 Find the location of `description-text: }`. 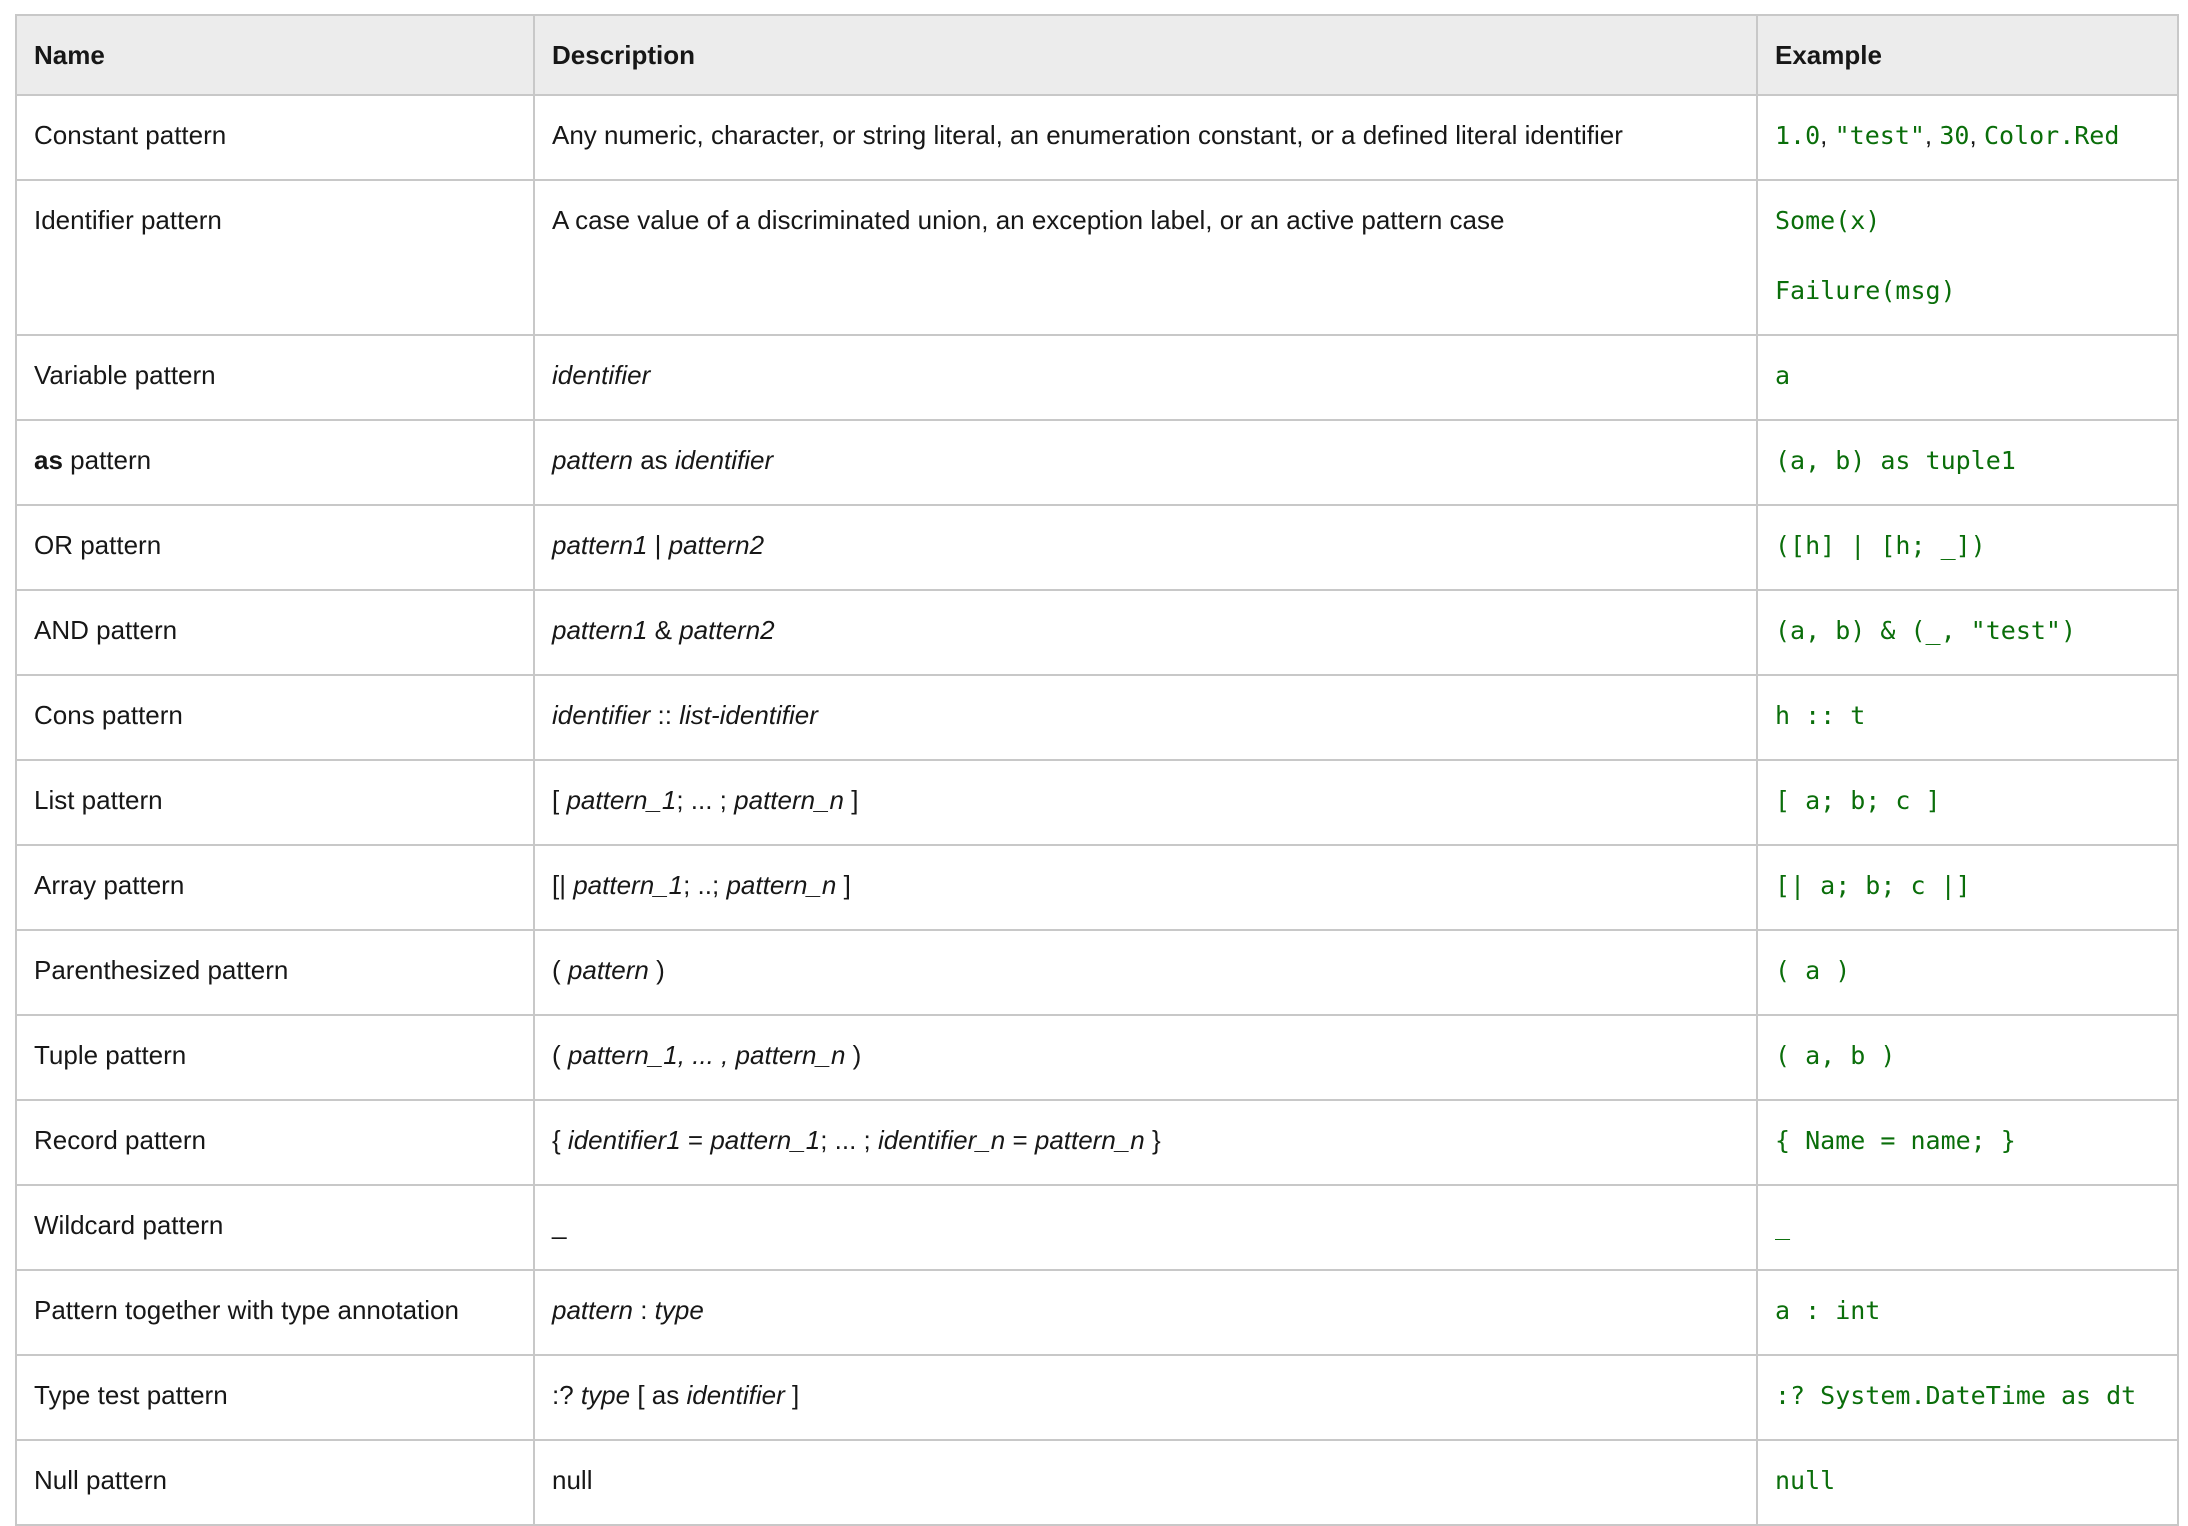

description-text: } is located at coordinates (1156, 1140).